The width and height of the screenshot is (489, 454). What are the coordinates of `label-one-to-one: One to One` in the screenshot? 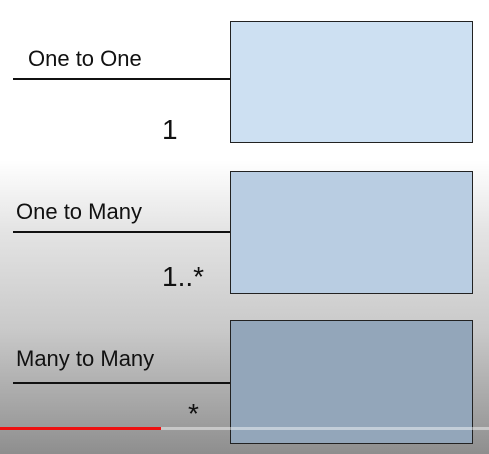 It's located at (85, 58).